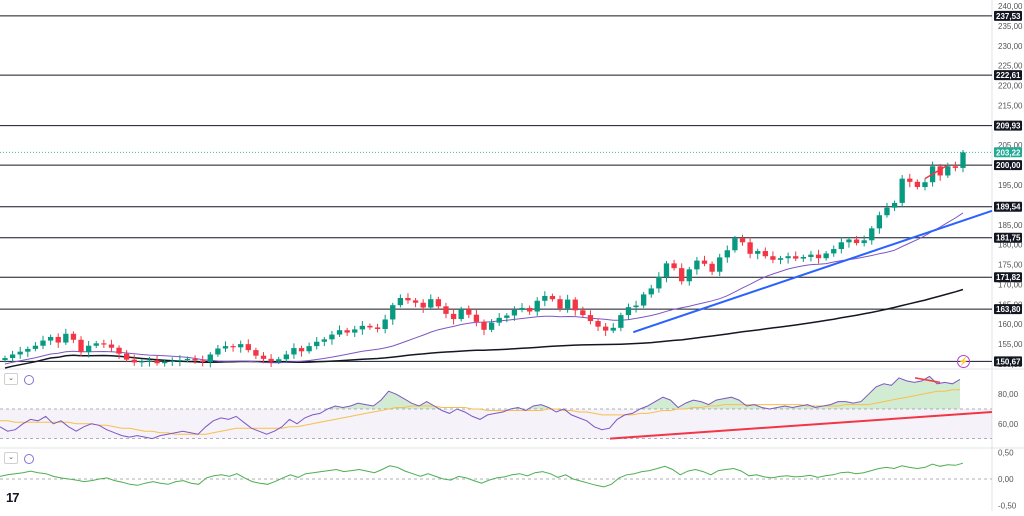 This screenshot has width=1024, height=516. Describe the element at coordinates (1008, 126) in the screenshot. I see `level-tag-label: 209,93` at that location.